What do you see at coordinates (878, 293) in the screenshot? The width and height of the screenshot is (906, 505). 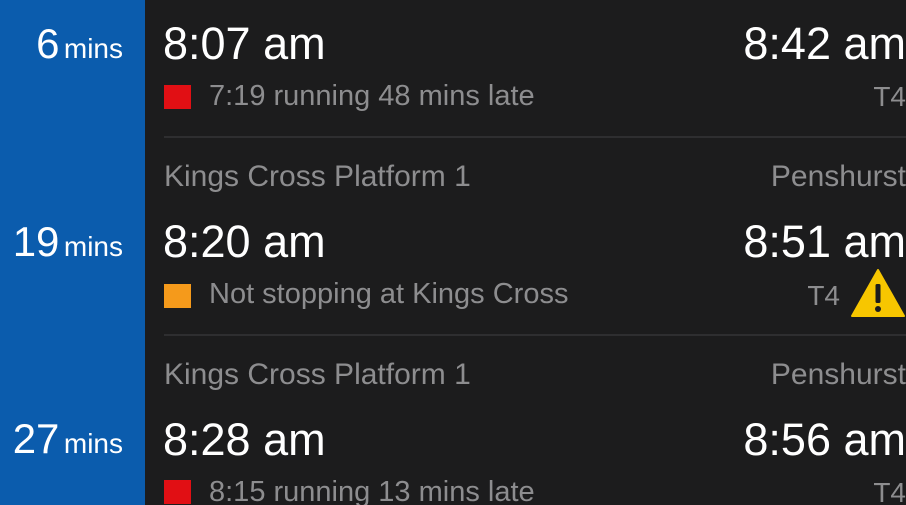 I see `warning-triangle-icon` at bounding box center [878, 293].